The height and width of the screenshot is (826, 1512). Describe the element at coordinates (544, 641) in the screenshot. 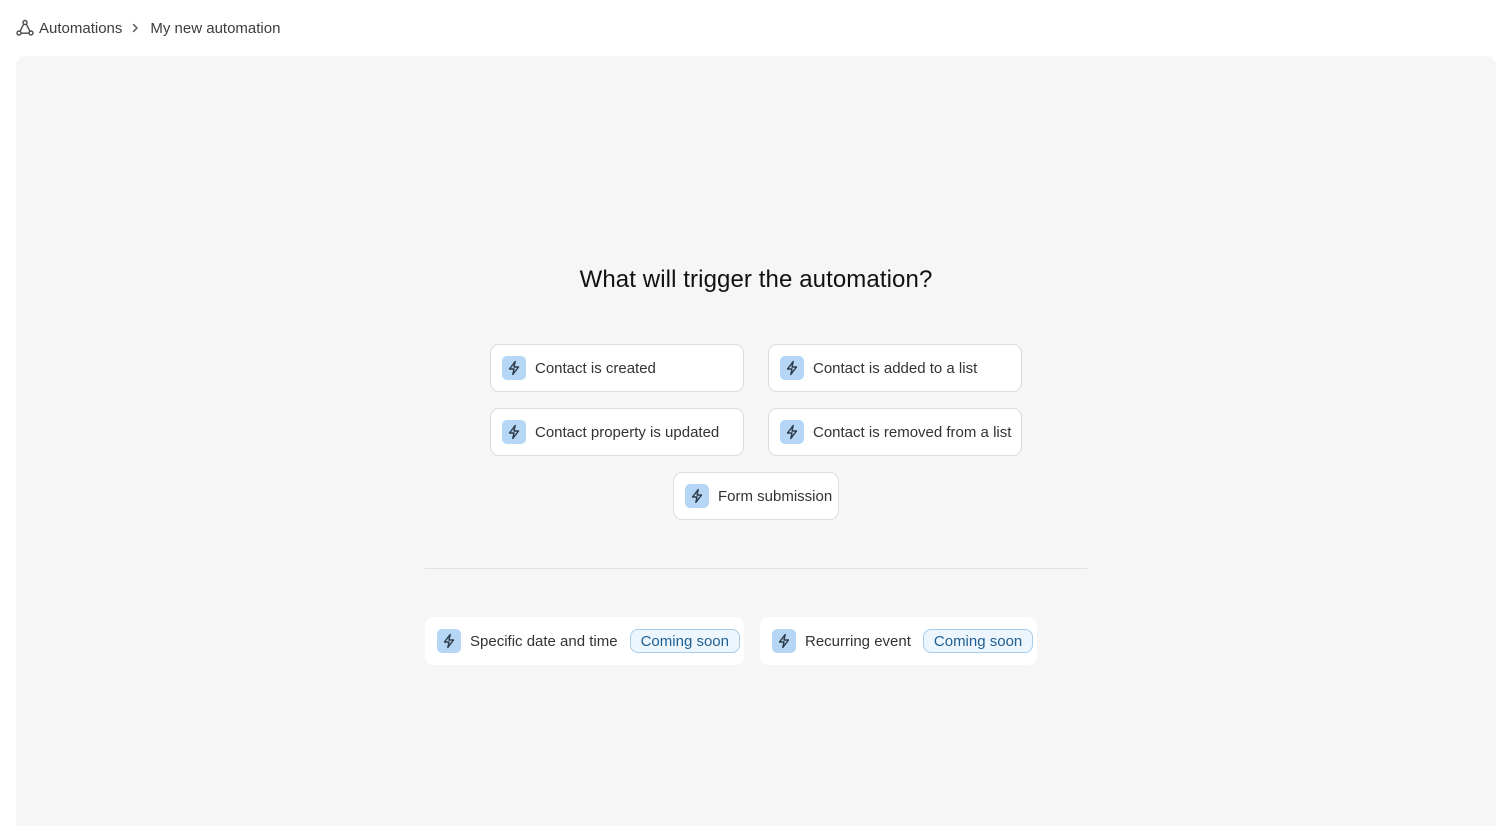

I see `trigger-label: Specific date and time` at that location.